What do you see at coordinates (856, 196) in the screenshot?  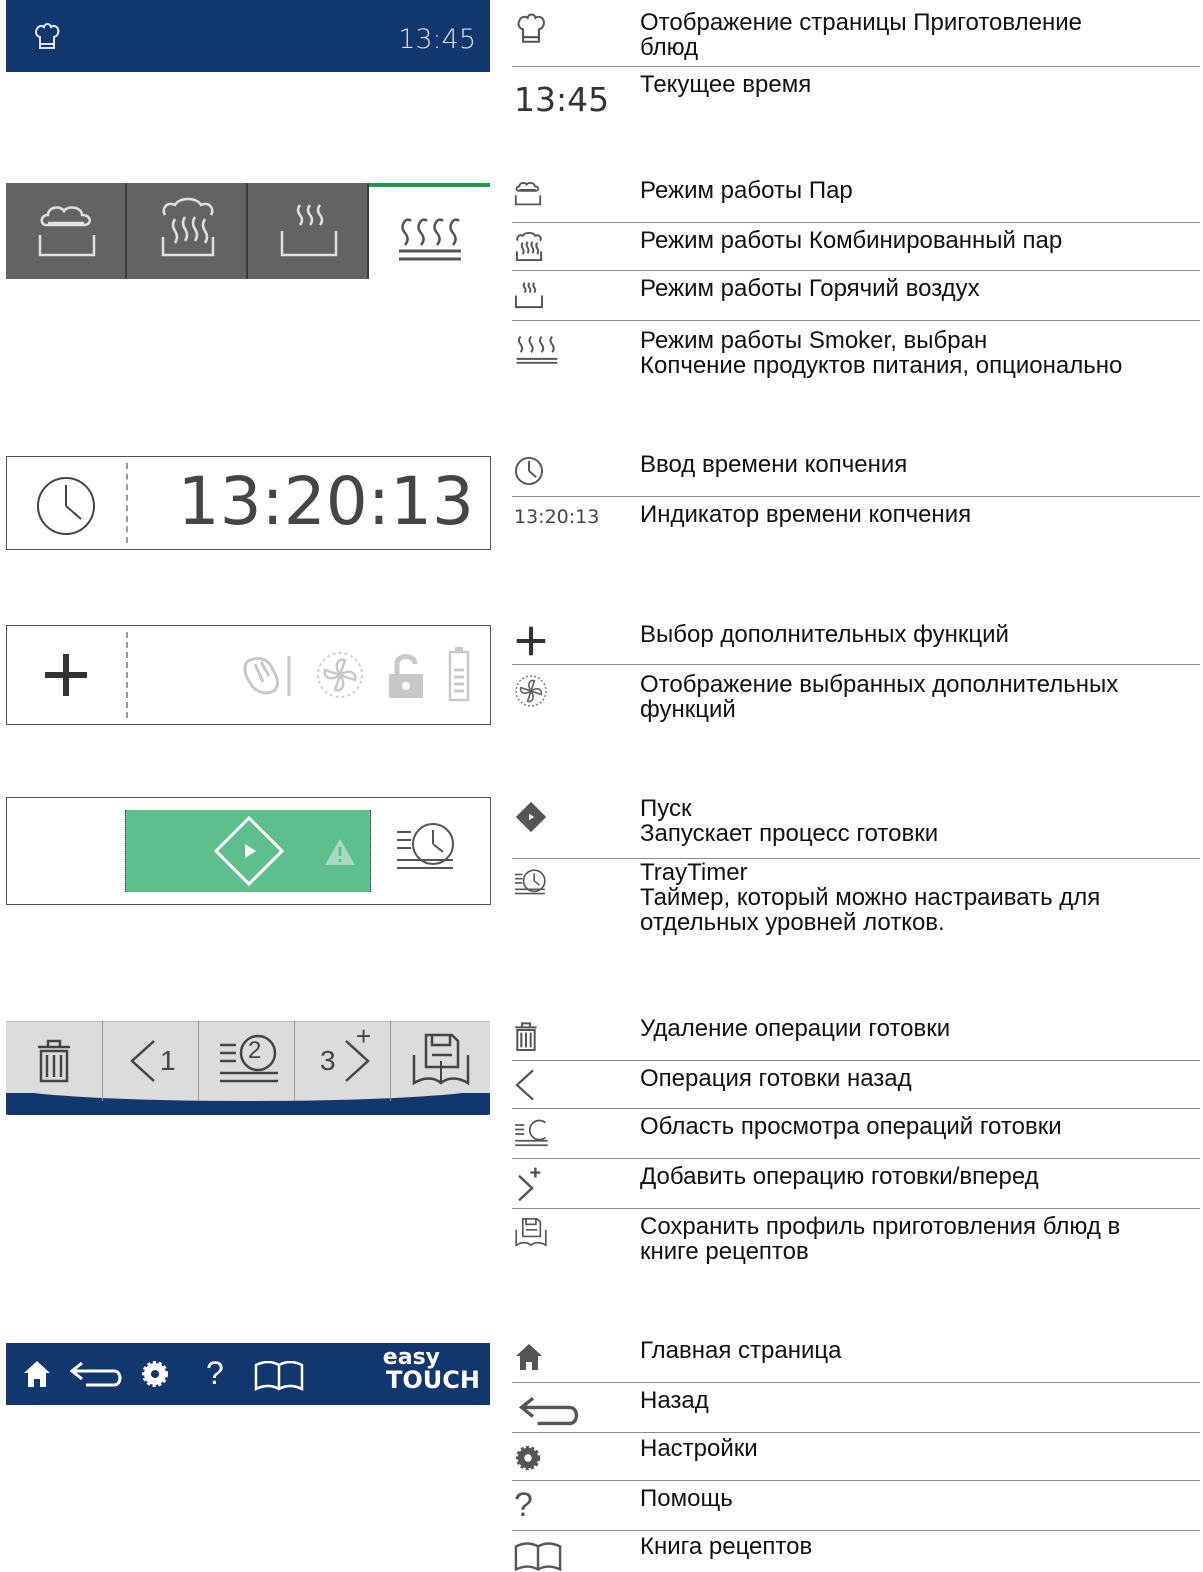 I see `legend-row: Режим работы Пар` at bounding box center [856, 196].